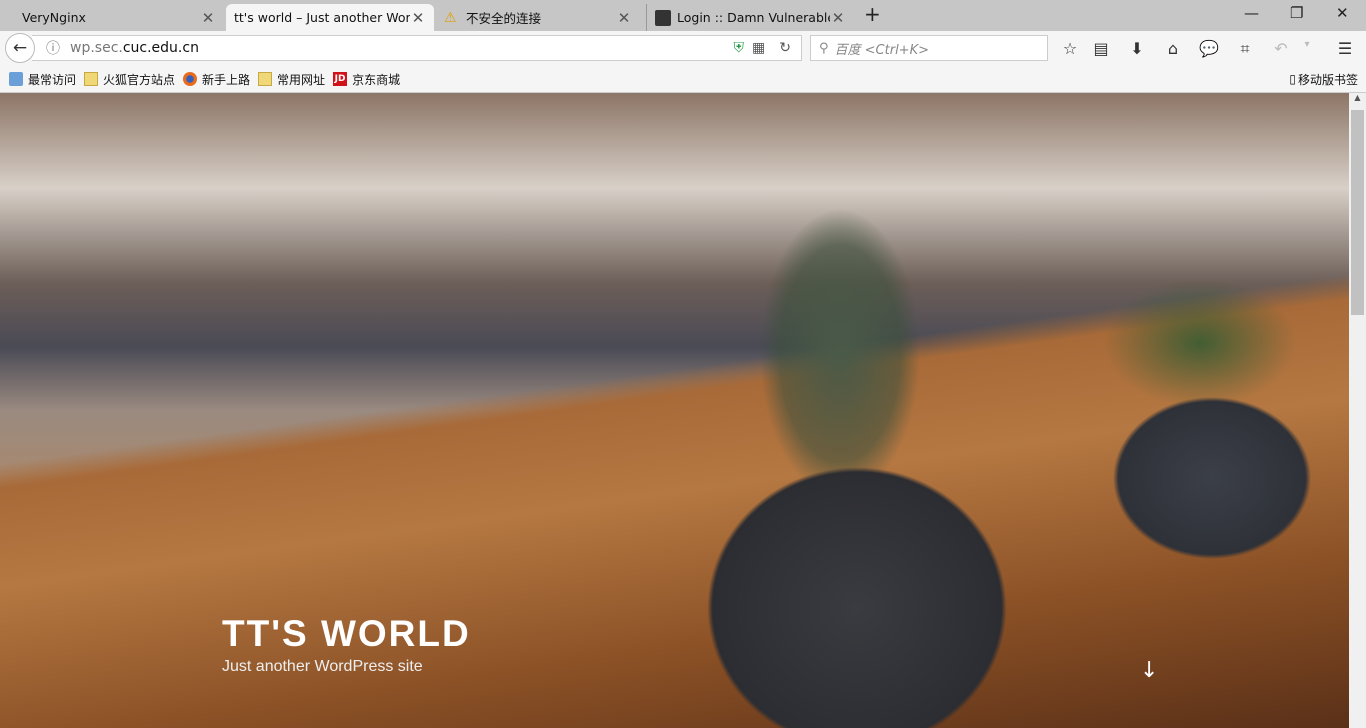 The height and width of the screenshot is (728, 1366). I want to click on crop-icon: ⌗, so click(1245, 49).